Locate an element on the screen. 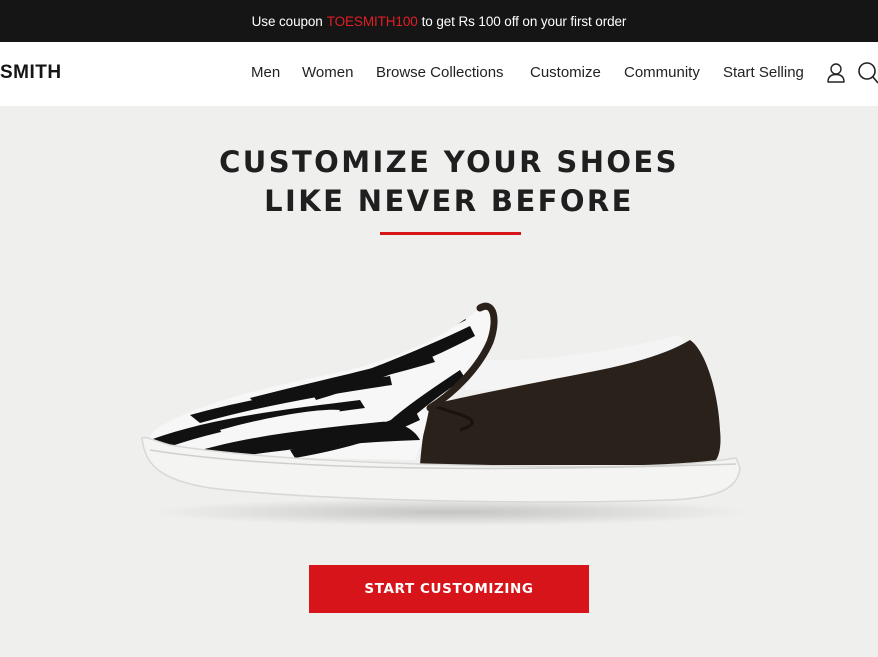 This screenshot has height=657, width=878. nav-item-browse-collections: Browse Collections is located at coordinates (440, 72).